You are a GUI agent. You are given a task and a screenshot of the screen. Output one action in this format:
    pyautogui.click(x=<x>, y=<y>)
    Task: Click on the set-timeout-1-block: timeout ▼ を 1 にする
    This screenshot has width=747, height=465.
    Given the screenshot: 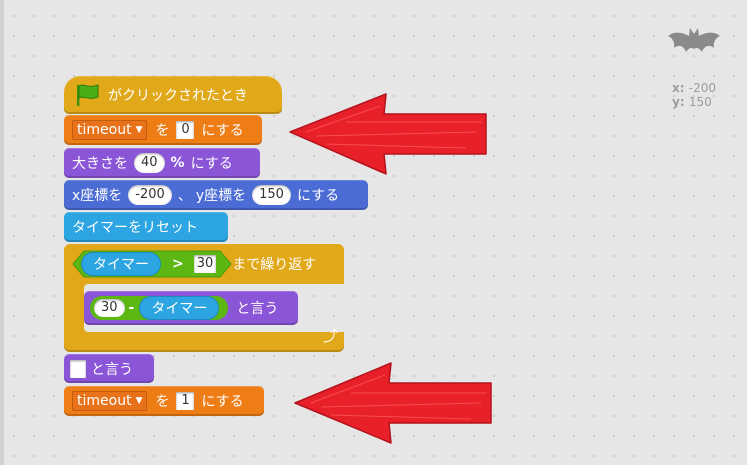 What is the action you would take?
    pyautogui.click(x=164, y=401)
    